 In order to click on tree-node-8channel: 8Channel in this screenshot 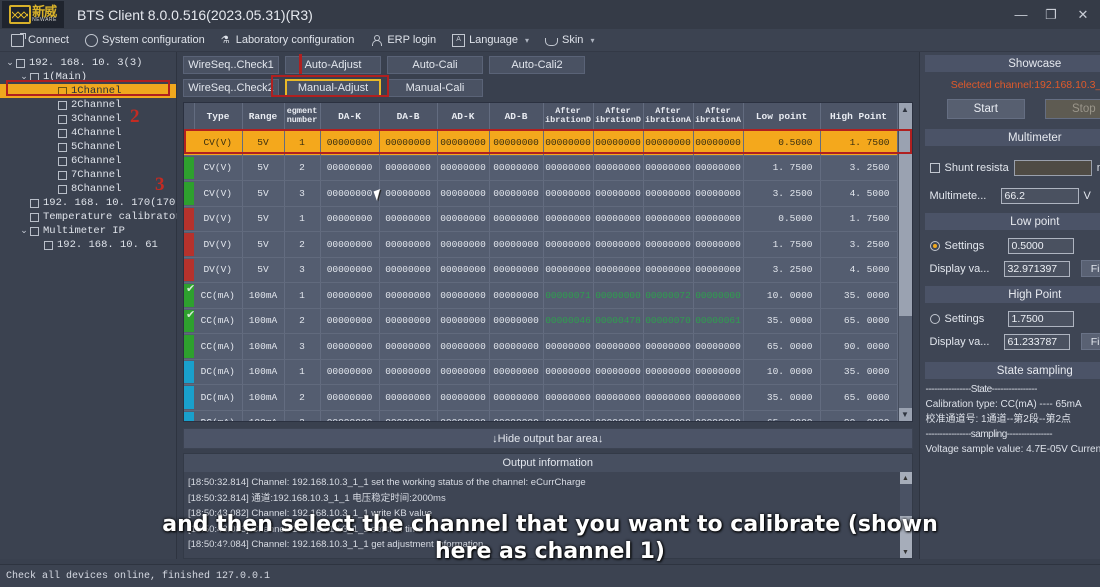, I will do `click(88, 189)`.